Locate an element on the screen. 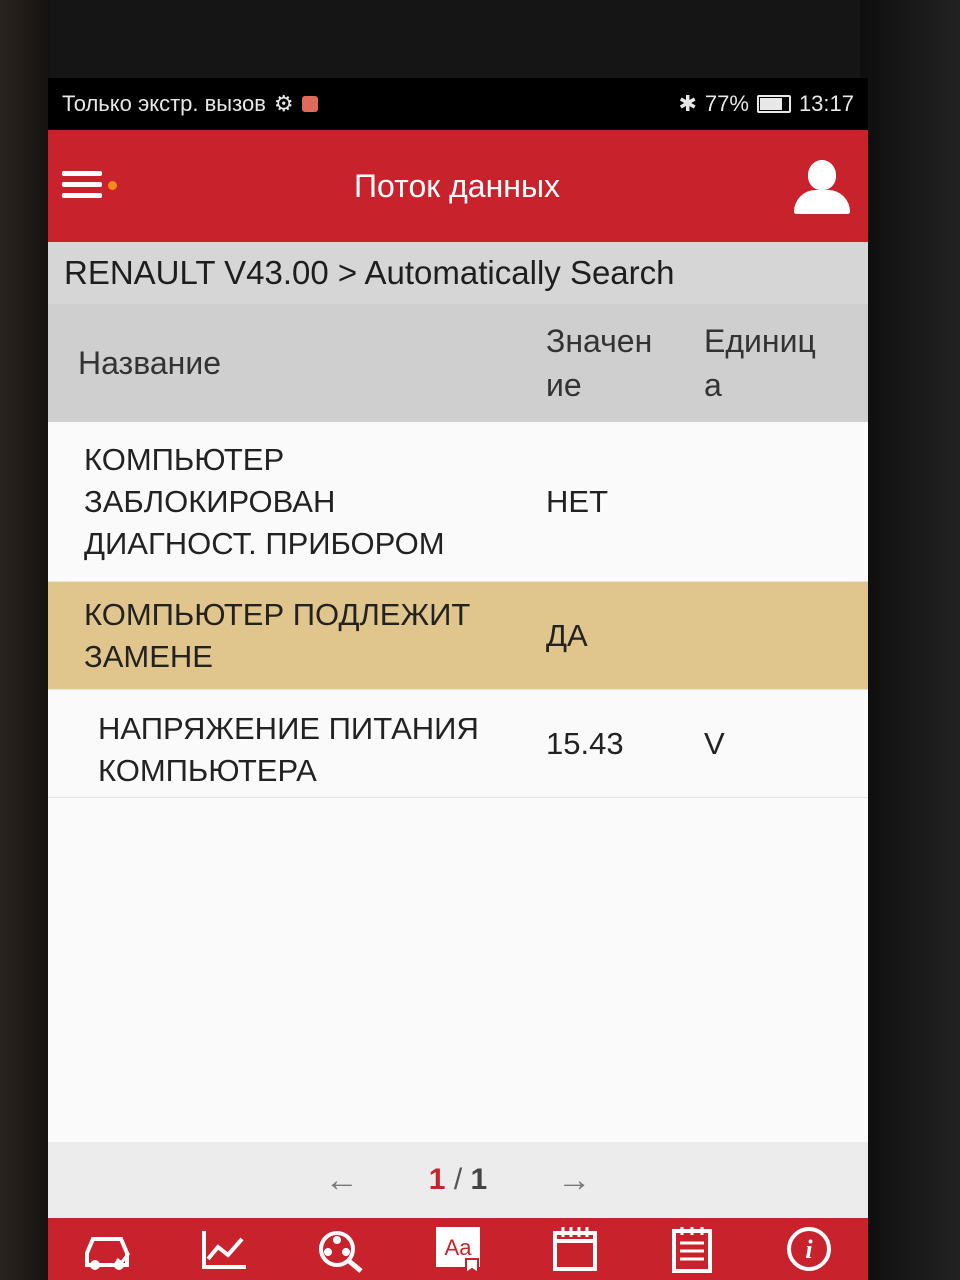 The image size is (960, 1280). column-header-value: Значен ие is located at coordinates (611, 363).